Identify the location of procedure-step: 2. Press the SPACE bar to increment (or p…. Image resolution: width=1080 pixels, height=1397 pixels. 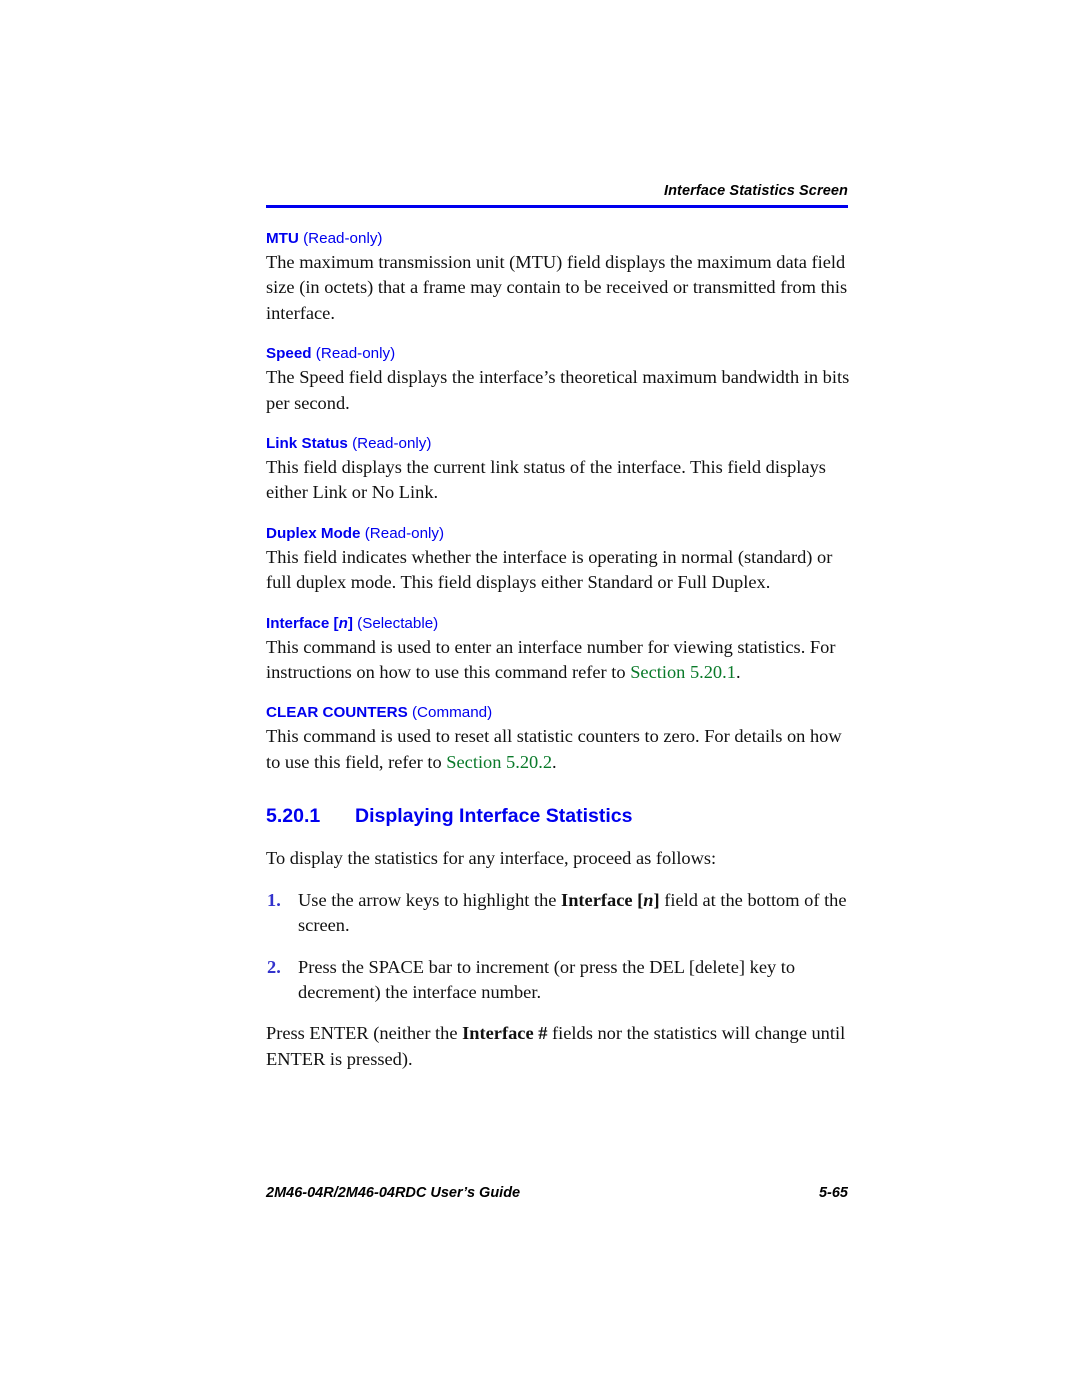
(560, 980).